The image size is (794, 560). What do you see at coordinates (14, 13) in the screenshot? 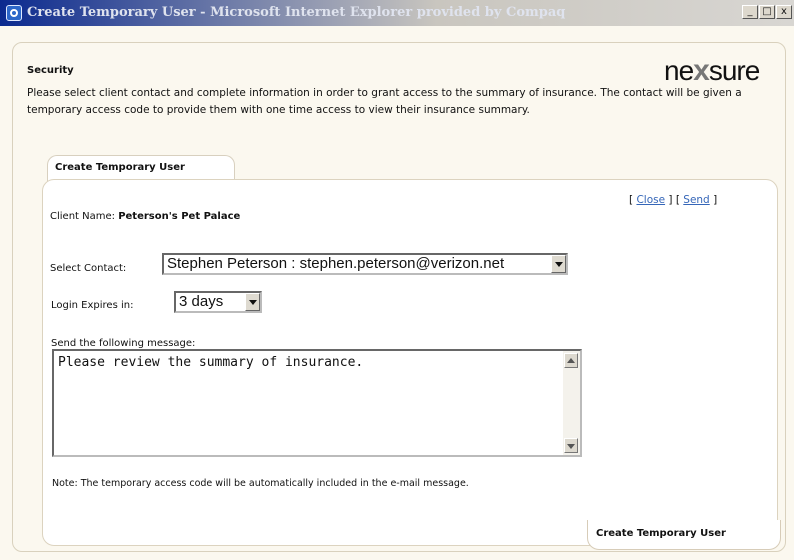
I see `internet-explorer-icon` at bounding box center [14, 13].